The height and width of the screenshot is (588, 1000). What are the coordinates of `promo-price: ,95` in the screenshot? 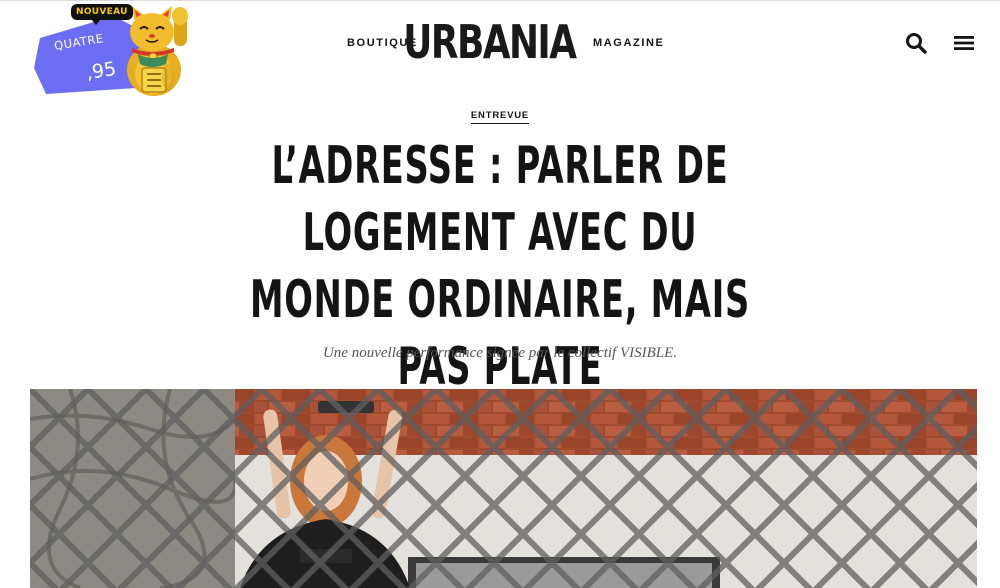 It's located at (101, 71).